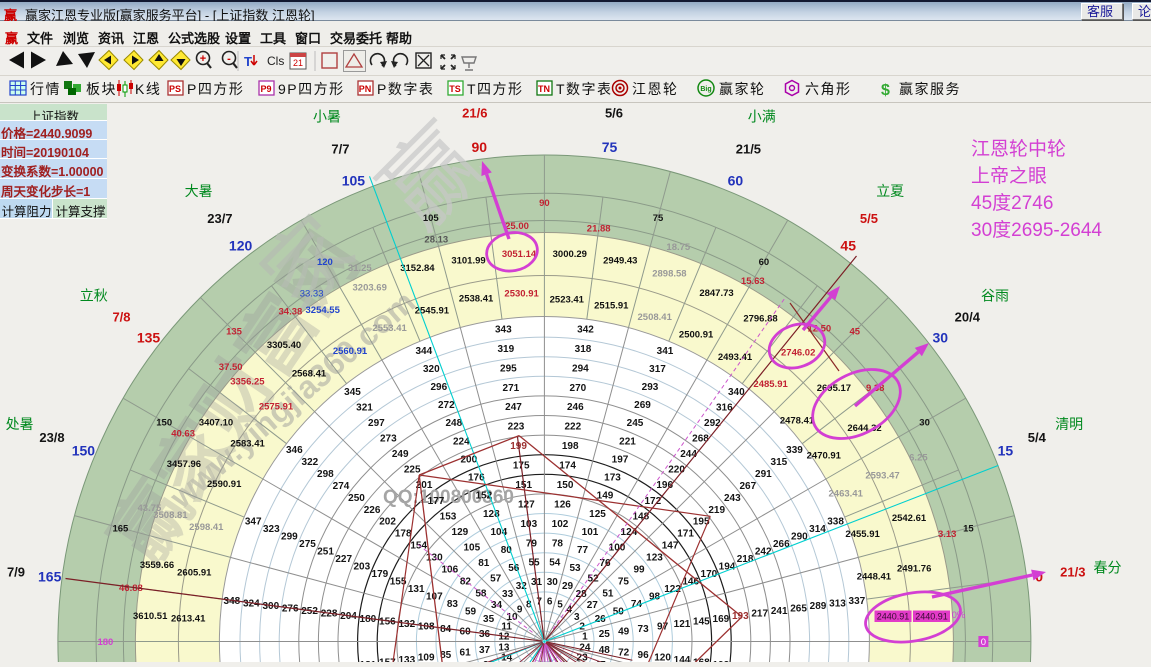 The height and width of the screenshot is (667, 1151). I want to click on svg-text: 5, so click(560, 604).